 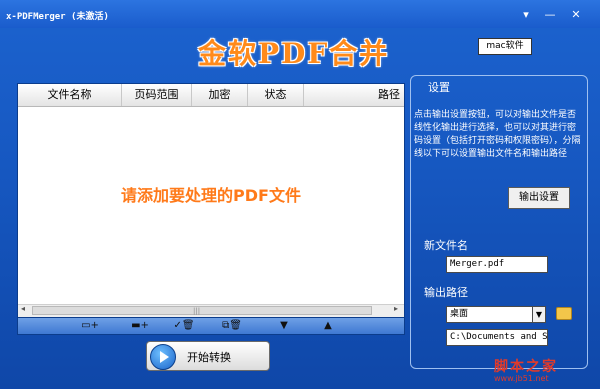 What do you see at coordinates (294, 53) in the screenshot?
I see `app-banner-title: 金软PDF合并` at bounding box center [294, 53].